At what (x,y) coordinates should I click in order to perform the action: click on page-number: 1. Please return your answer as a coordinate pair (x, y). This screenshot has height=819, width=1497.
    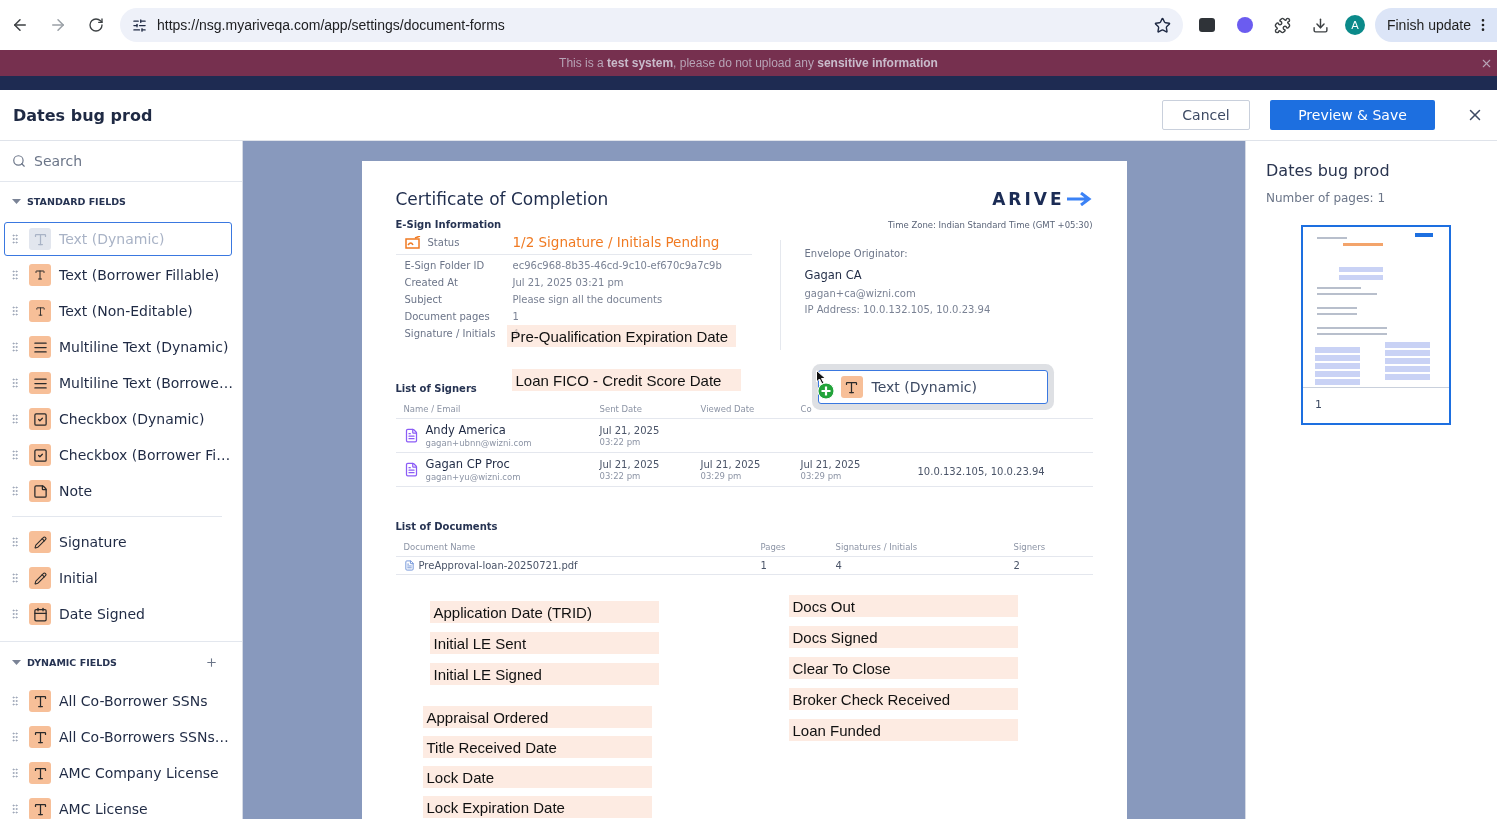
    Looking at the image, I should click on (1318, 404).